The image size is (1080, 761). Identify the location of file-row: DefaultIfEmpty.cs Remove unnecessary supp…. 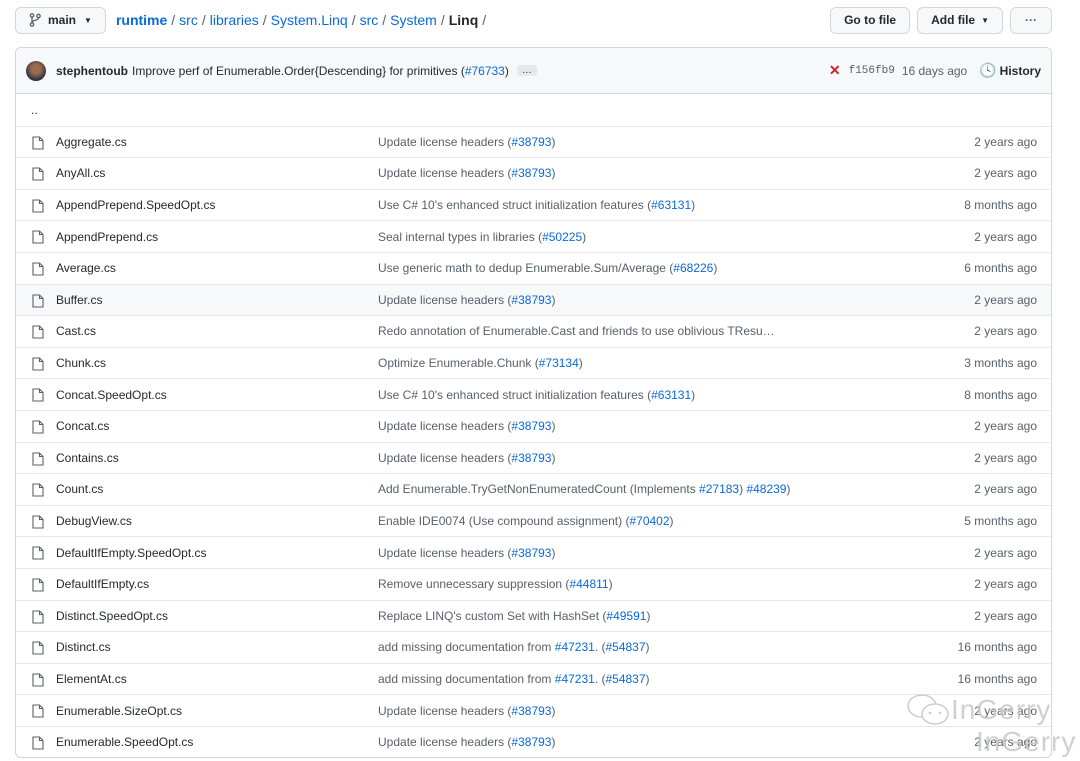
(533, 583).